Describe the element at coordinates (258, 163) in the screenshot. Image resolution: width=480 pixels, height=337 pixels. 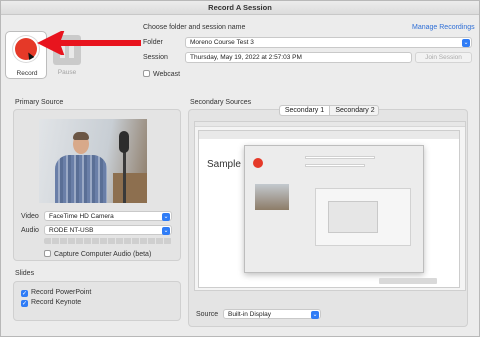
I see `preview-record-icon` at that location.